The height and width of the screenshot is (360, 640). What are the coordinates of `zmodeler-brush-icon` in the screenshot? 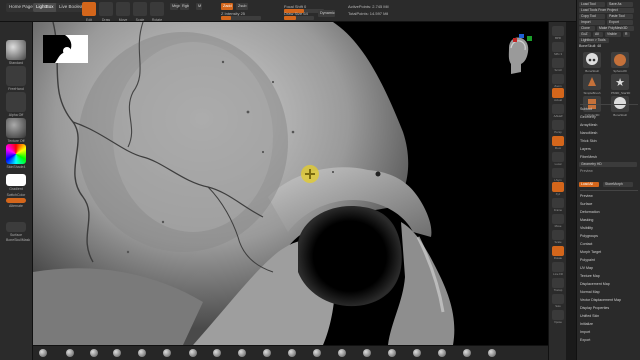 It's located at (467, 353).